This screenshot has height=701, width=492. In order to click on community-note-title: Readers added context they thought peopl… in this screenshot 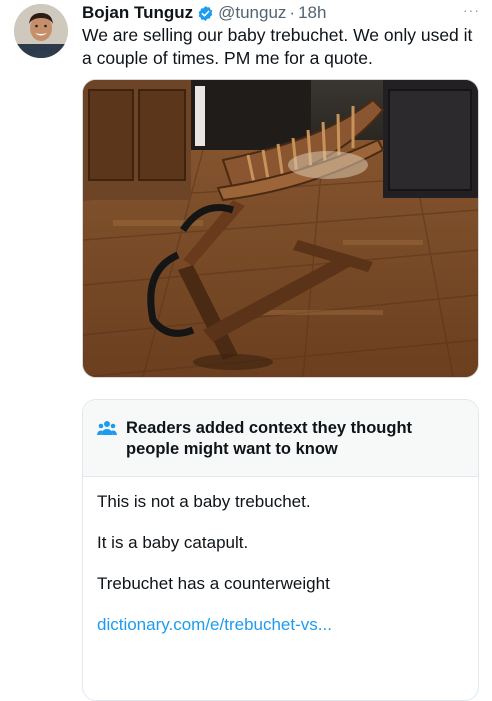, I will do `click(269, 438)`.